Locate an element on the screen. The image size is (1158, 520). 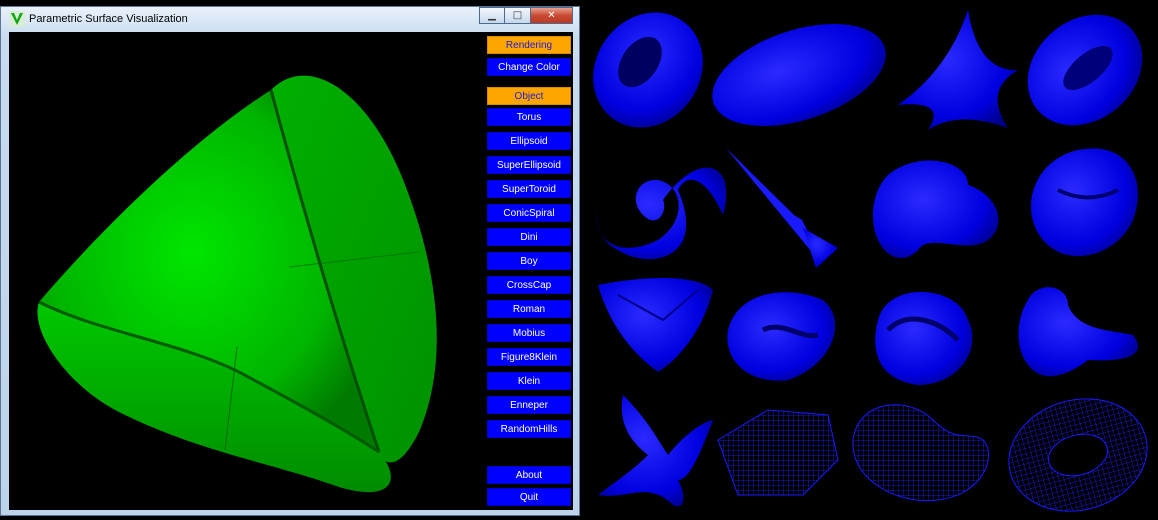
maximize-button: □ is located at coordinates (518, 15).